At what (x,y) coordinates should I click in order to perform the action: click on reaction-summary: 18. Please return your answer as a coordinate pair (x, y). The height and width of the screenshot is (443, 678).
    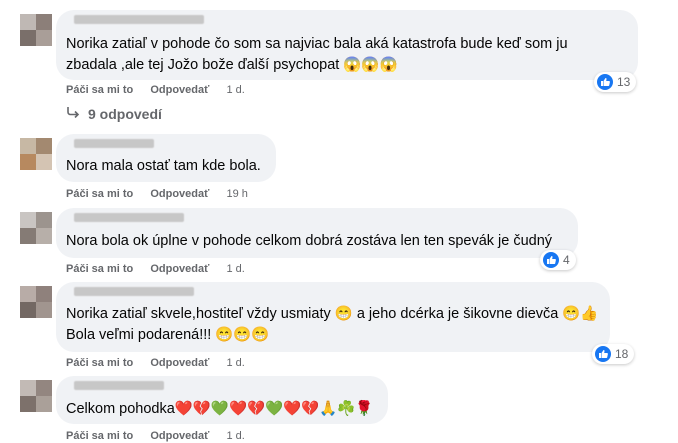
    Looking at the image, I should click on (613, 354).